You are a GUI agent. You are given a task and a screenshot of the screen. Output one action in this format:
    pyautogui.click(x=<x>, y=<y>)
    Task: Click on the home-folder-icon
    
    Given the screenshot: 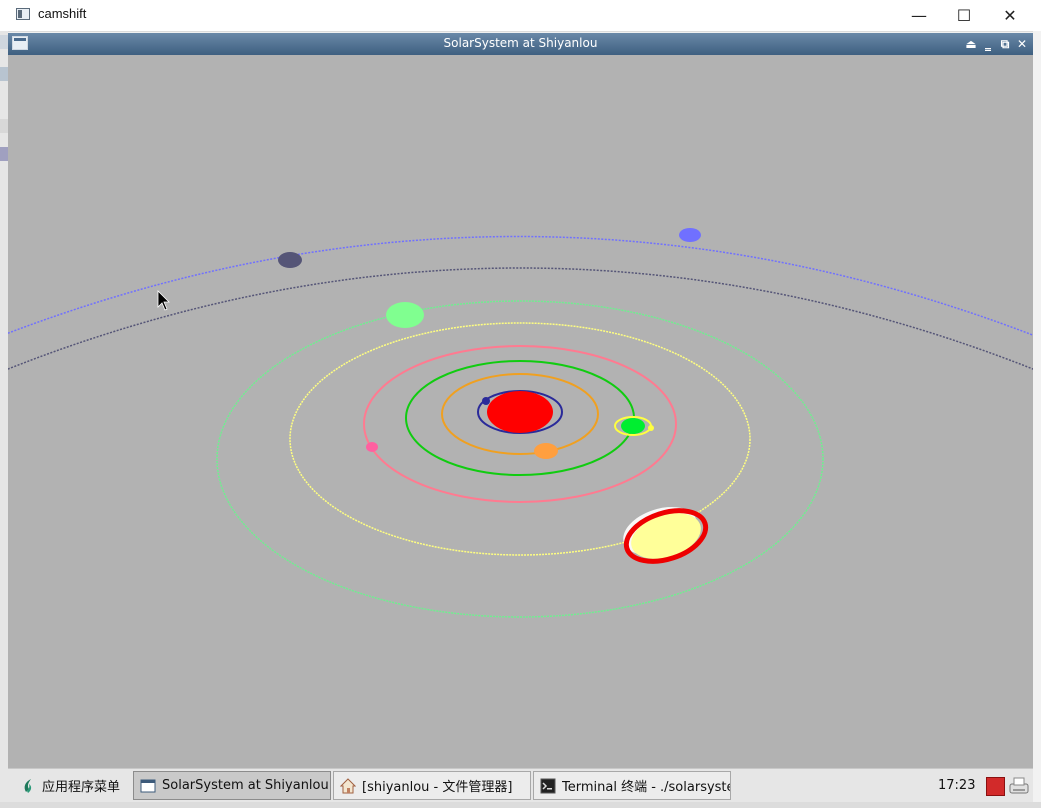 What is the action you would take?
    pyautogui.click(x=348, y=785)
    